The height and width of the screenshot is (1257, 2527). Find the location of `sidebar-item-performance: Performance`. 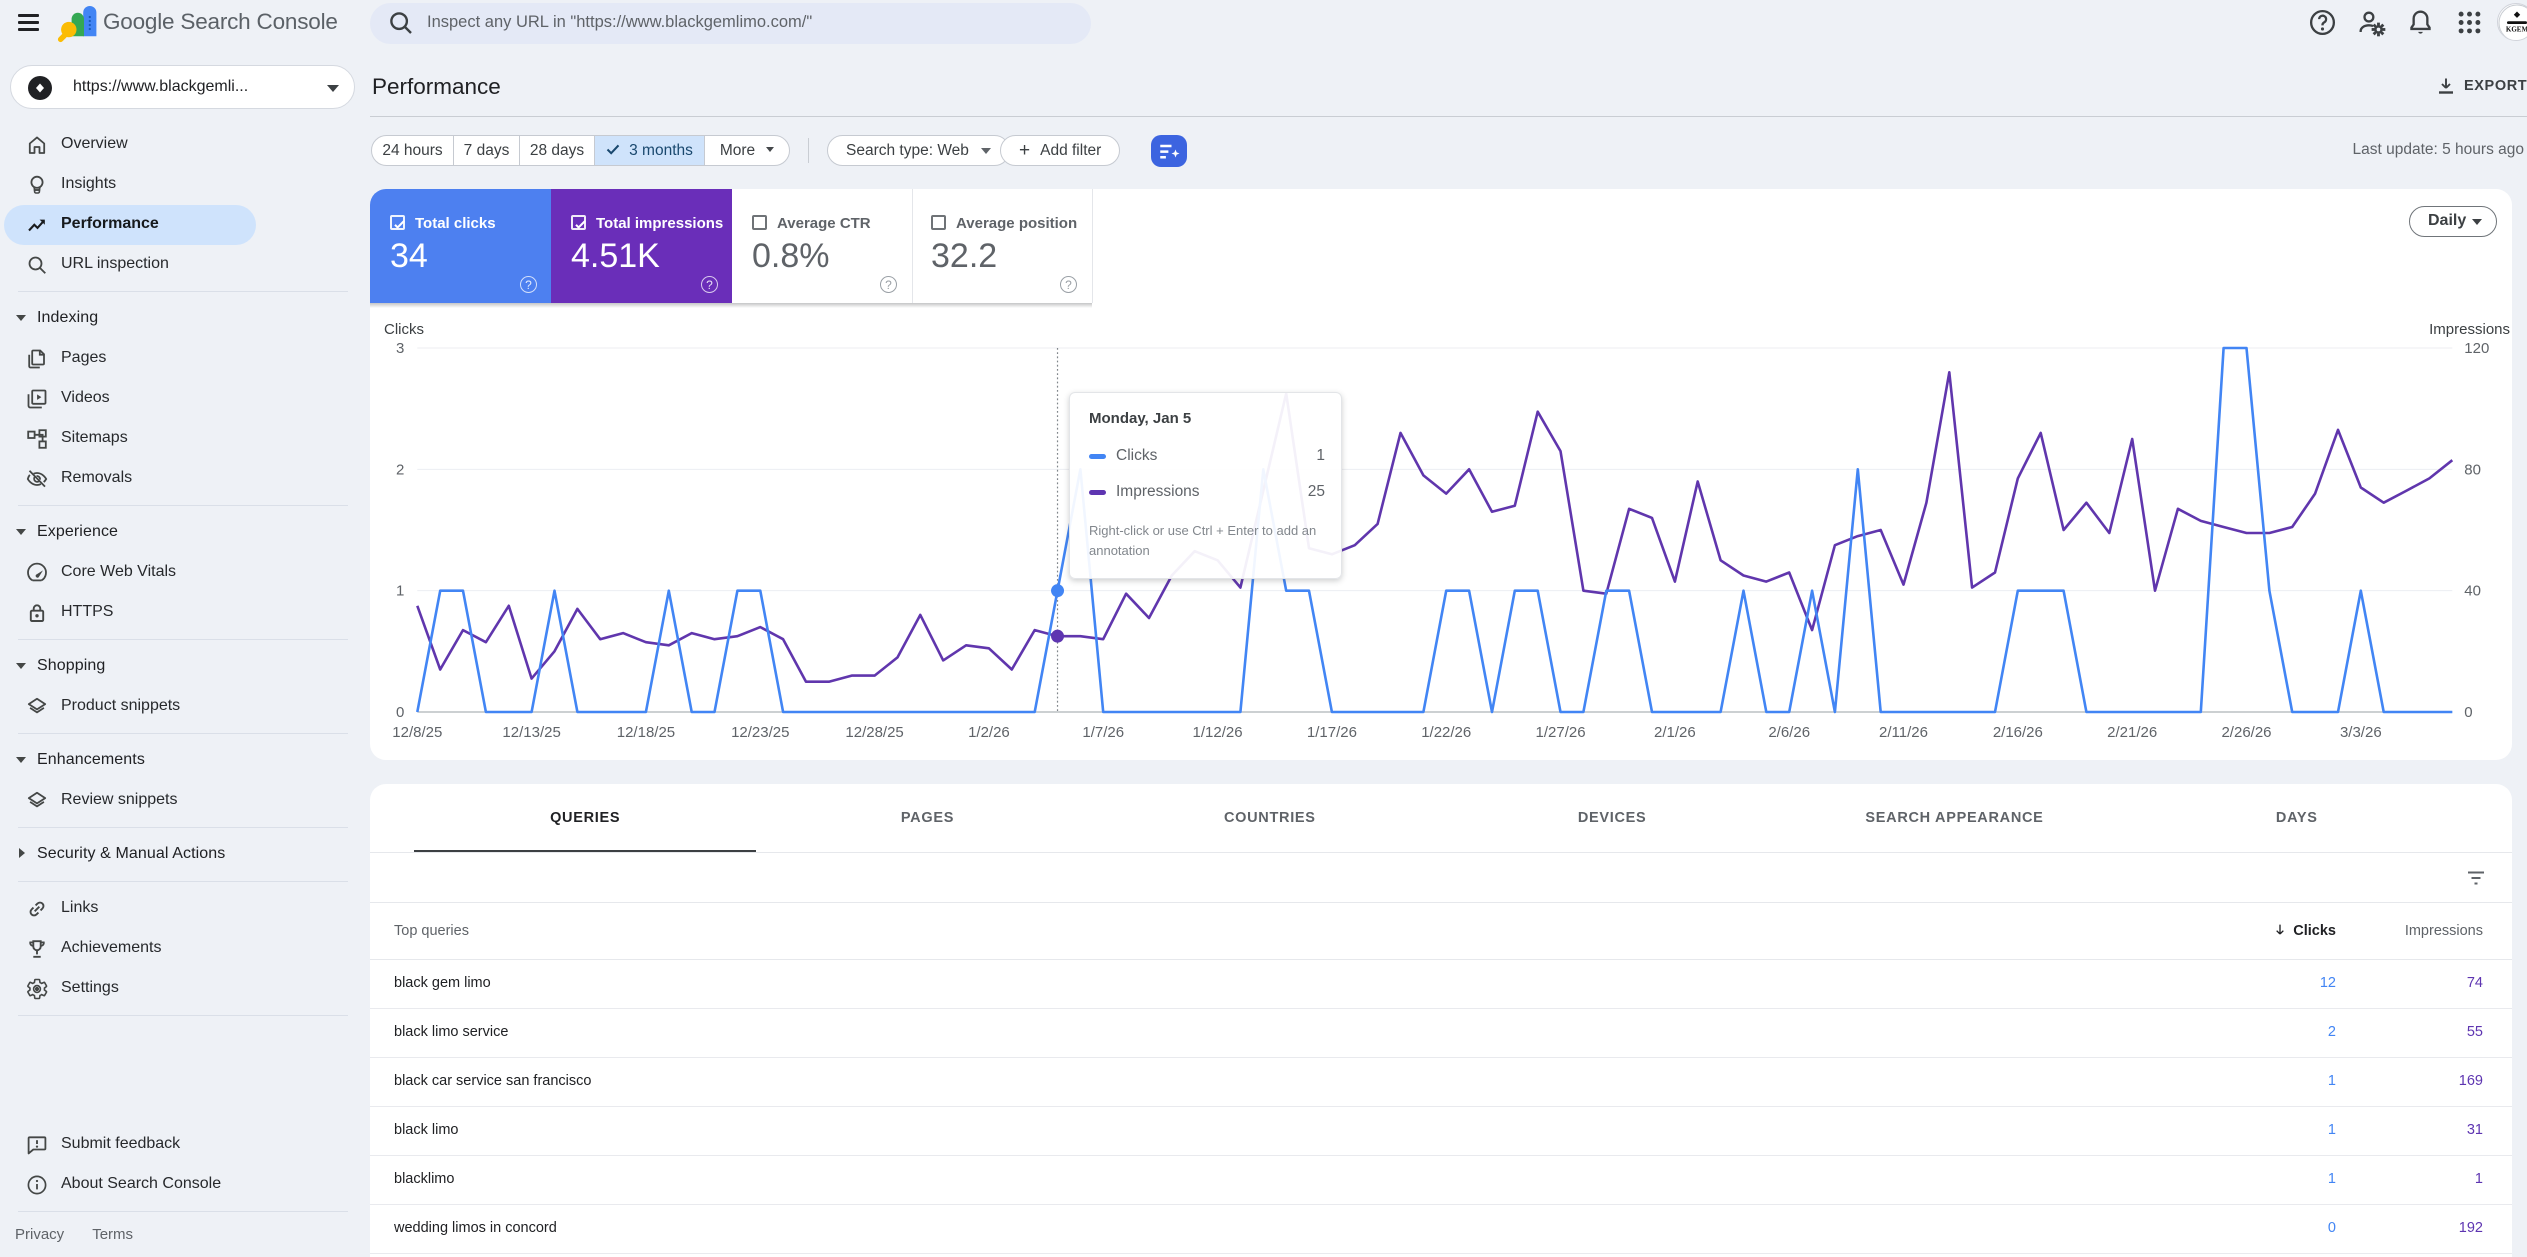

sidebar-item-performance: Performance is located at coordinates (130, 225).